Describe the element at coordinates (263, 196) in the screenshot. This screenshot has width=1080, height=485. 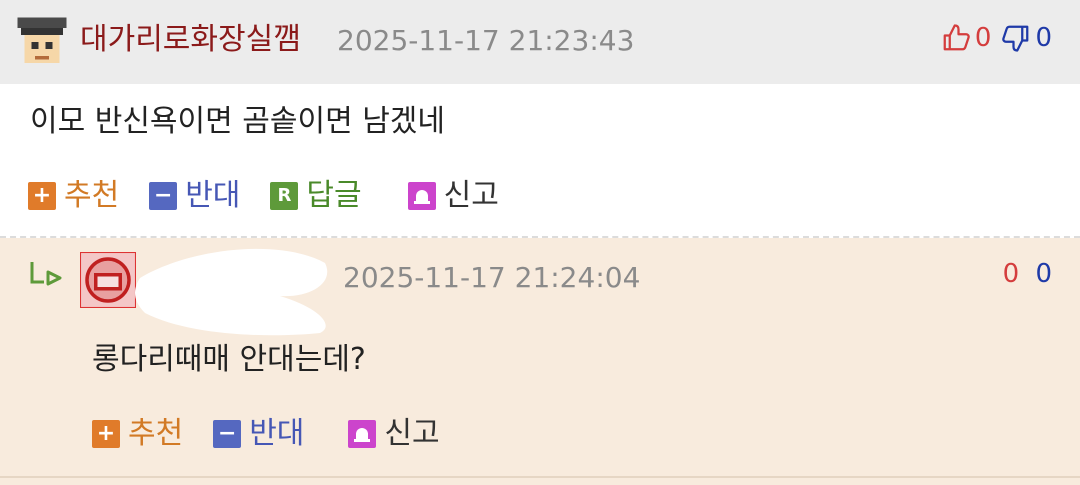
I see `comment-actions: + 추천 − 반대 R 답글 신고` at that location.